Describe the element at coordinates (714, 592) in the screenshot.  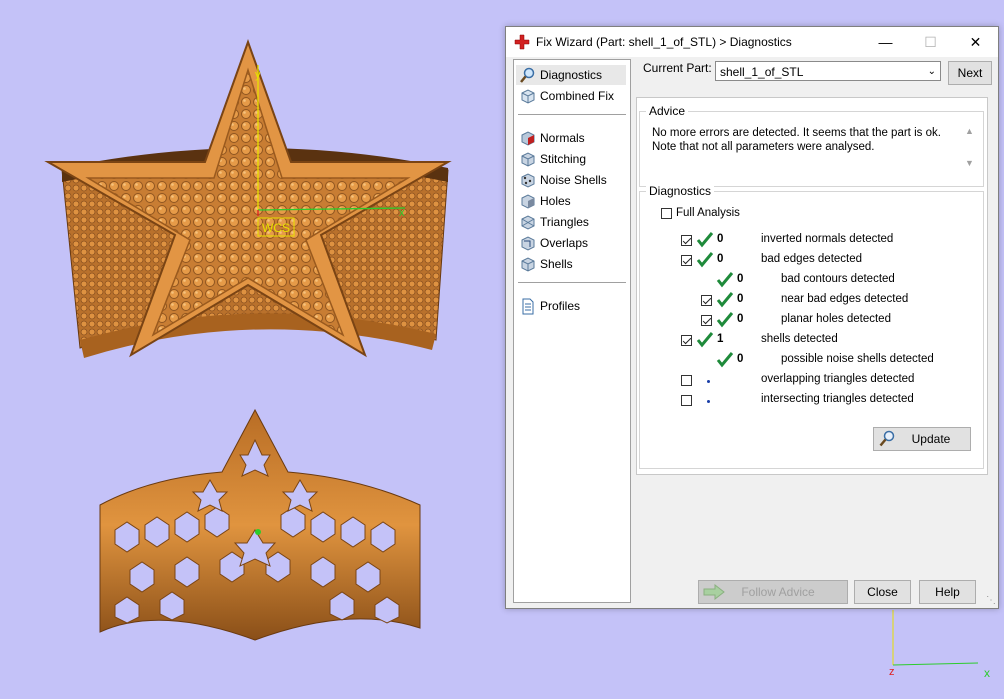
I see `arrow-right-icon` at that location.